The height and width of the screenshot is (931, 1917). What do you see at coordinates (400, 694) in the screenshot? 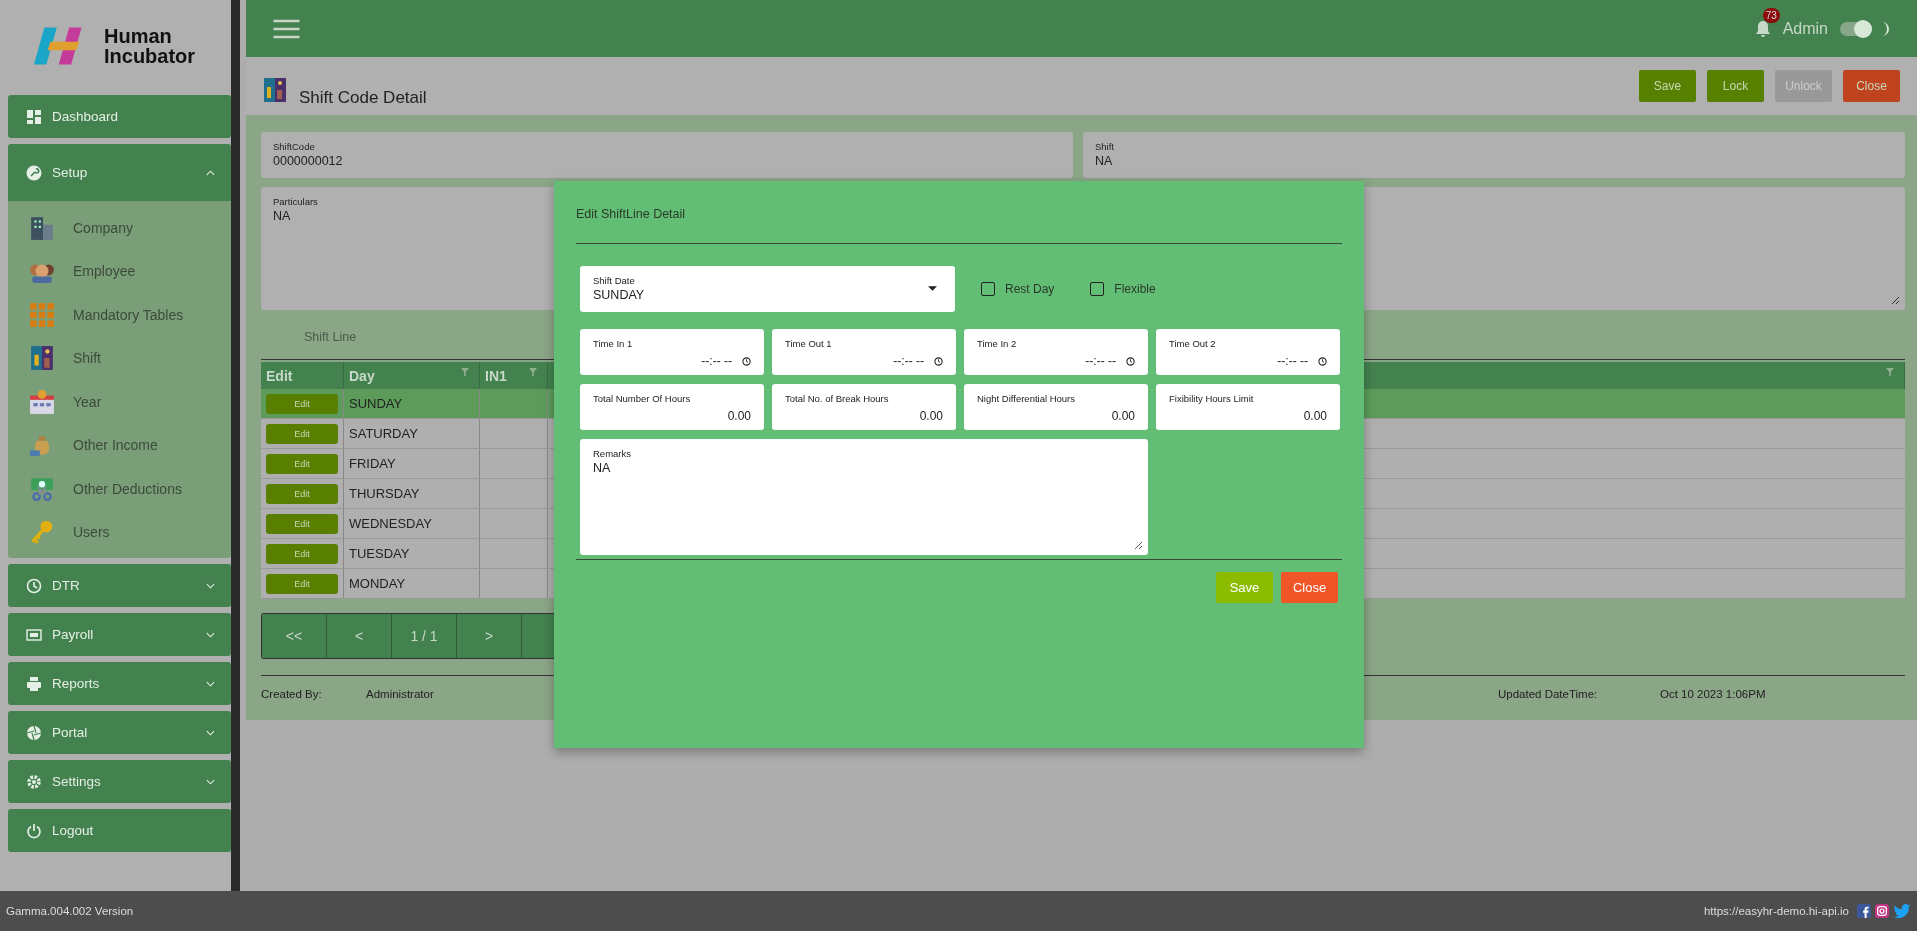
I see `created-by-value: Administrator` at bounding box center [400, 694].